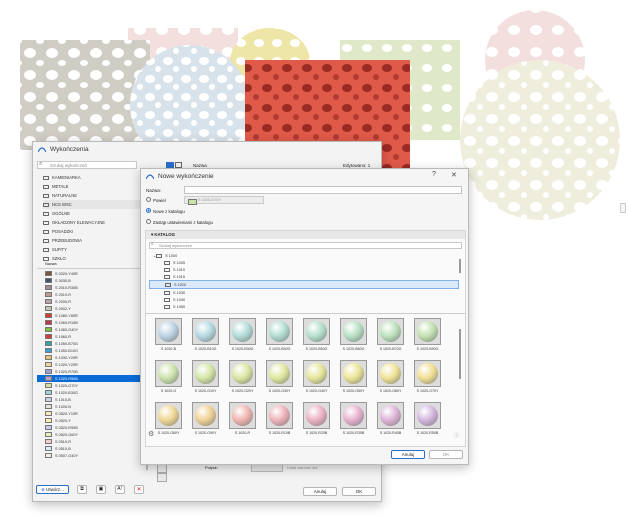 This screenshot has height=516, width=629. What do you see at coordinates (427, 340) in the screenshot?
I see `finish-swatch: S 1020-B90G` at bounding box center [427, 340].